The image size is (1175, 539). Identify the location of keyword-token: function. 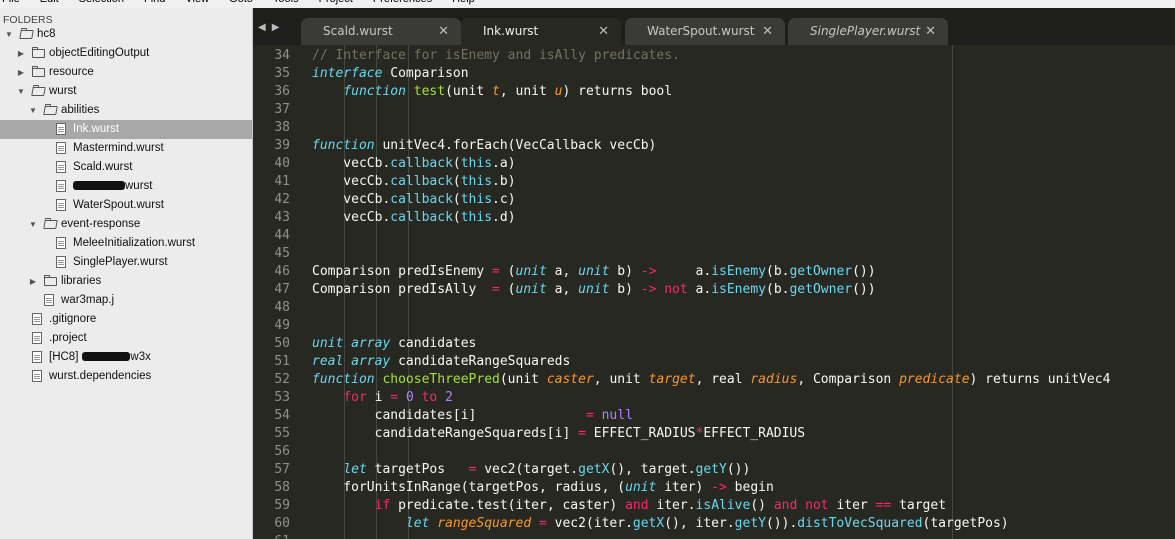
(374, 91).